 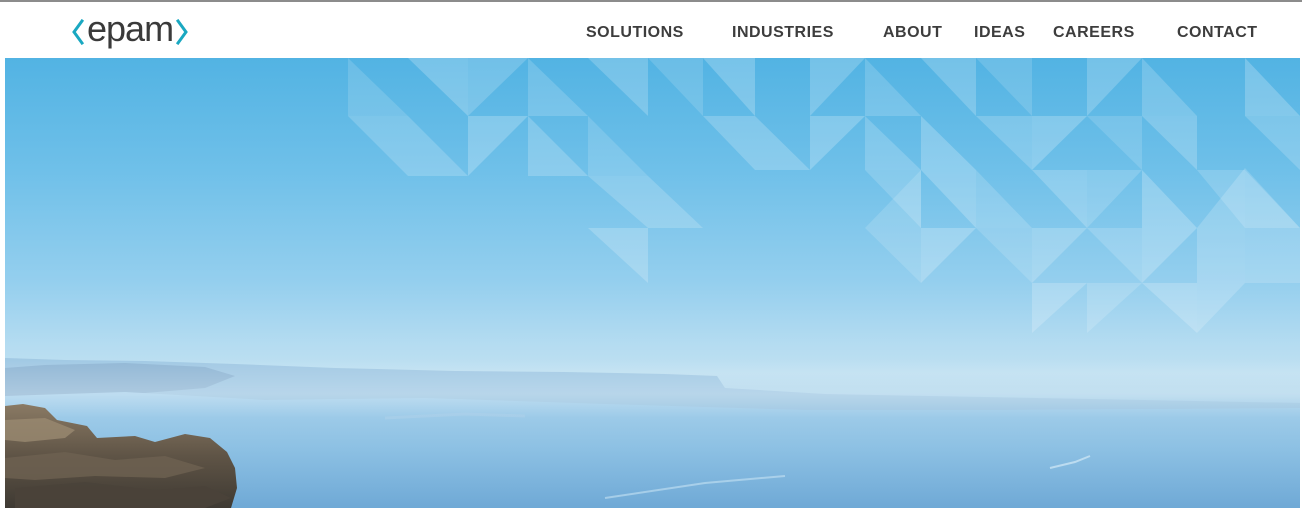 I want to click on nav-item-ideas: IDEAS, so click(x=999, y=33).